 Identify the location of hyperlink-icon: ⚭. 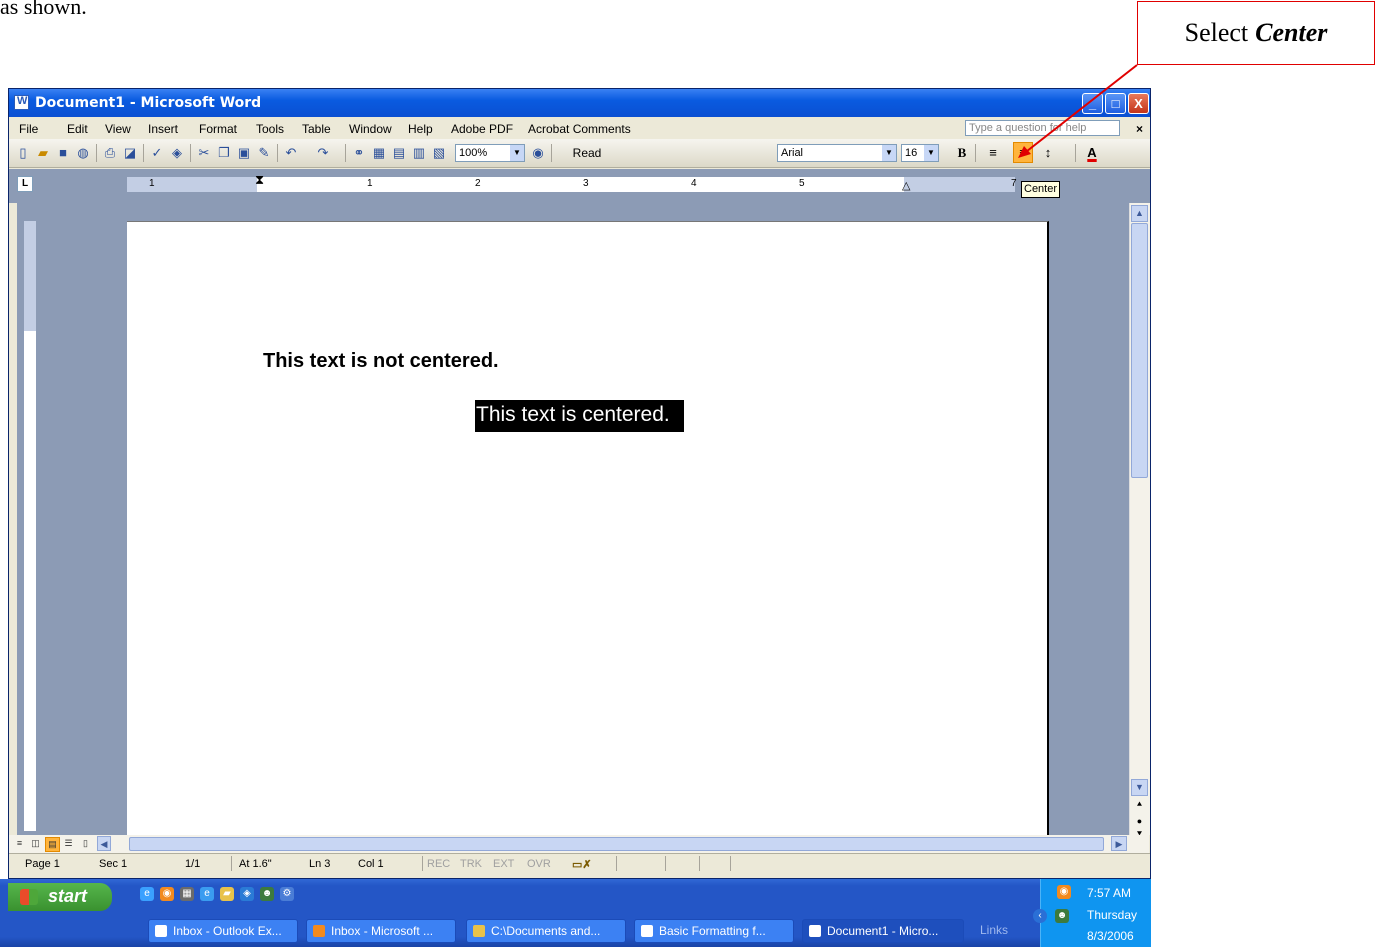
(359, 153).